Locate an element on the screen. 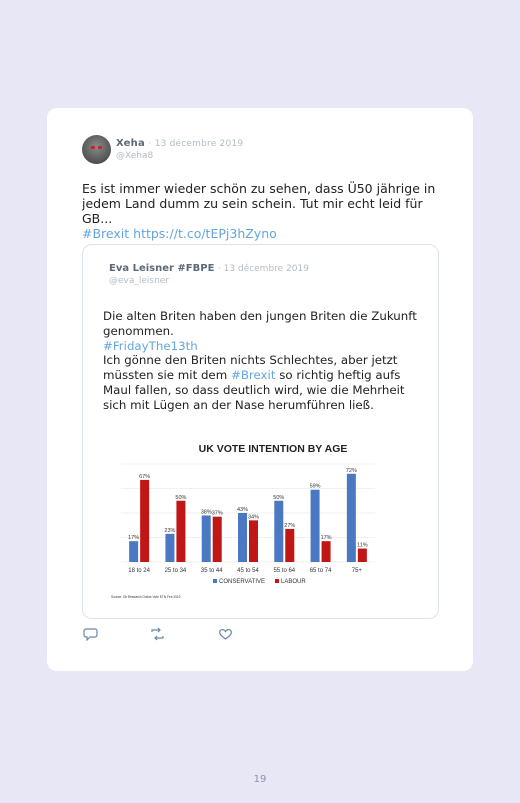 The image size is (520, 803). data-label: 38% is located at coordinates (206, 512).